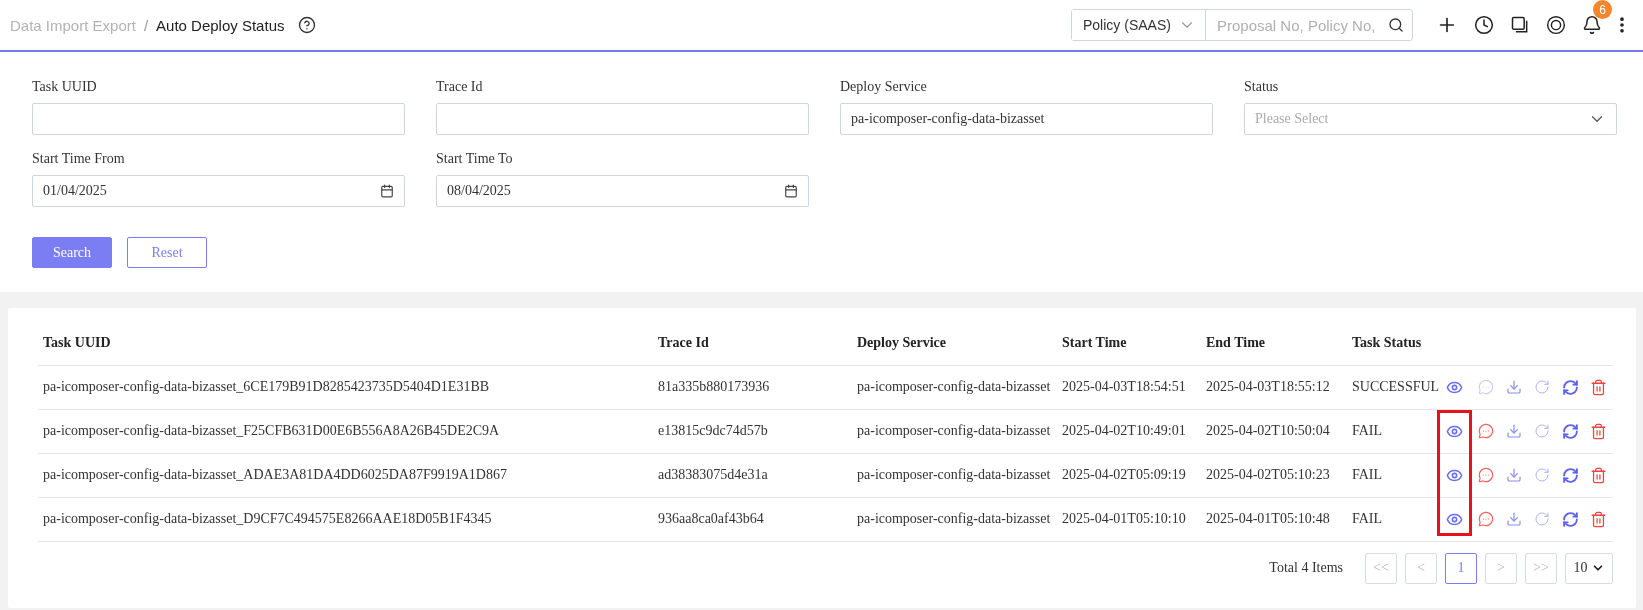  I want to click on page-button: <, so click(1421, 568).